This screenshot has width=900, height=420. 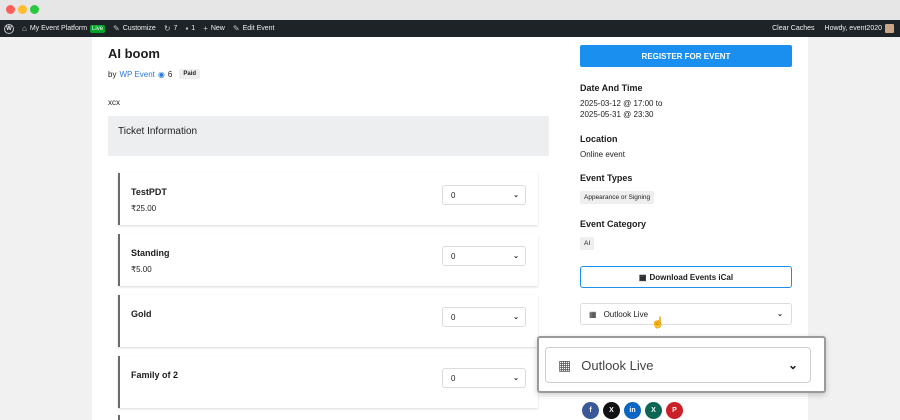 What do you see at coordinates (134, 53) in the screenshot?
I see `page-title: AI boom` at bounding box center [134, 53].